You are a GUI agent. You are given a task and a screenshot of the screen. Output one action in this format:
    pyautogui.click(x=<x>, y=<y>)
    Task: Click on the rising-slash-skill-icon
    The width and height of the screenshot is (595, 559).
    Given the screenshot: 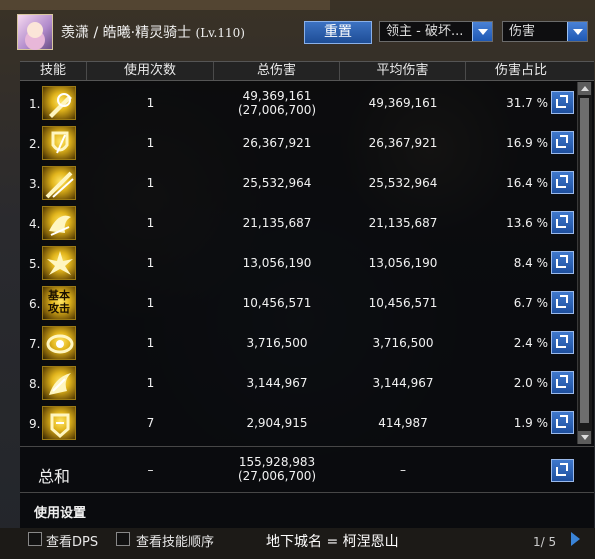 What is the action you would take?
    pyautogui.click(x=59, y=383)
    